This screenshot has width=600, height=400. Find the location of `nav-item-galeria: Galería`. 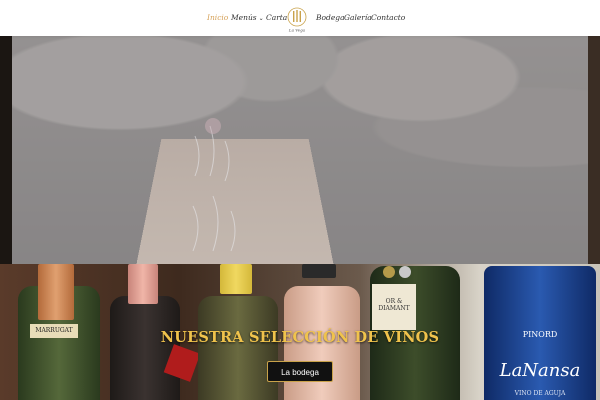

nav-item-galeria: Galería is located at coordinates (358, 17).